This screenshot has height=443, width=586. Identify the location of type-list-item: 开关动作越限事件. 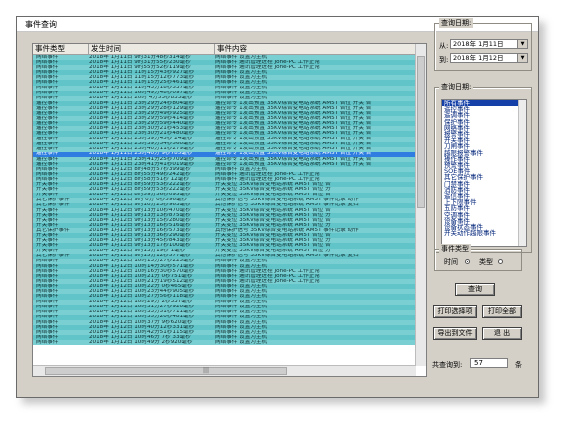
(484, 233).